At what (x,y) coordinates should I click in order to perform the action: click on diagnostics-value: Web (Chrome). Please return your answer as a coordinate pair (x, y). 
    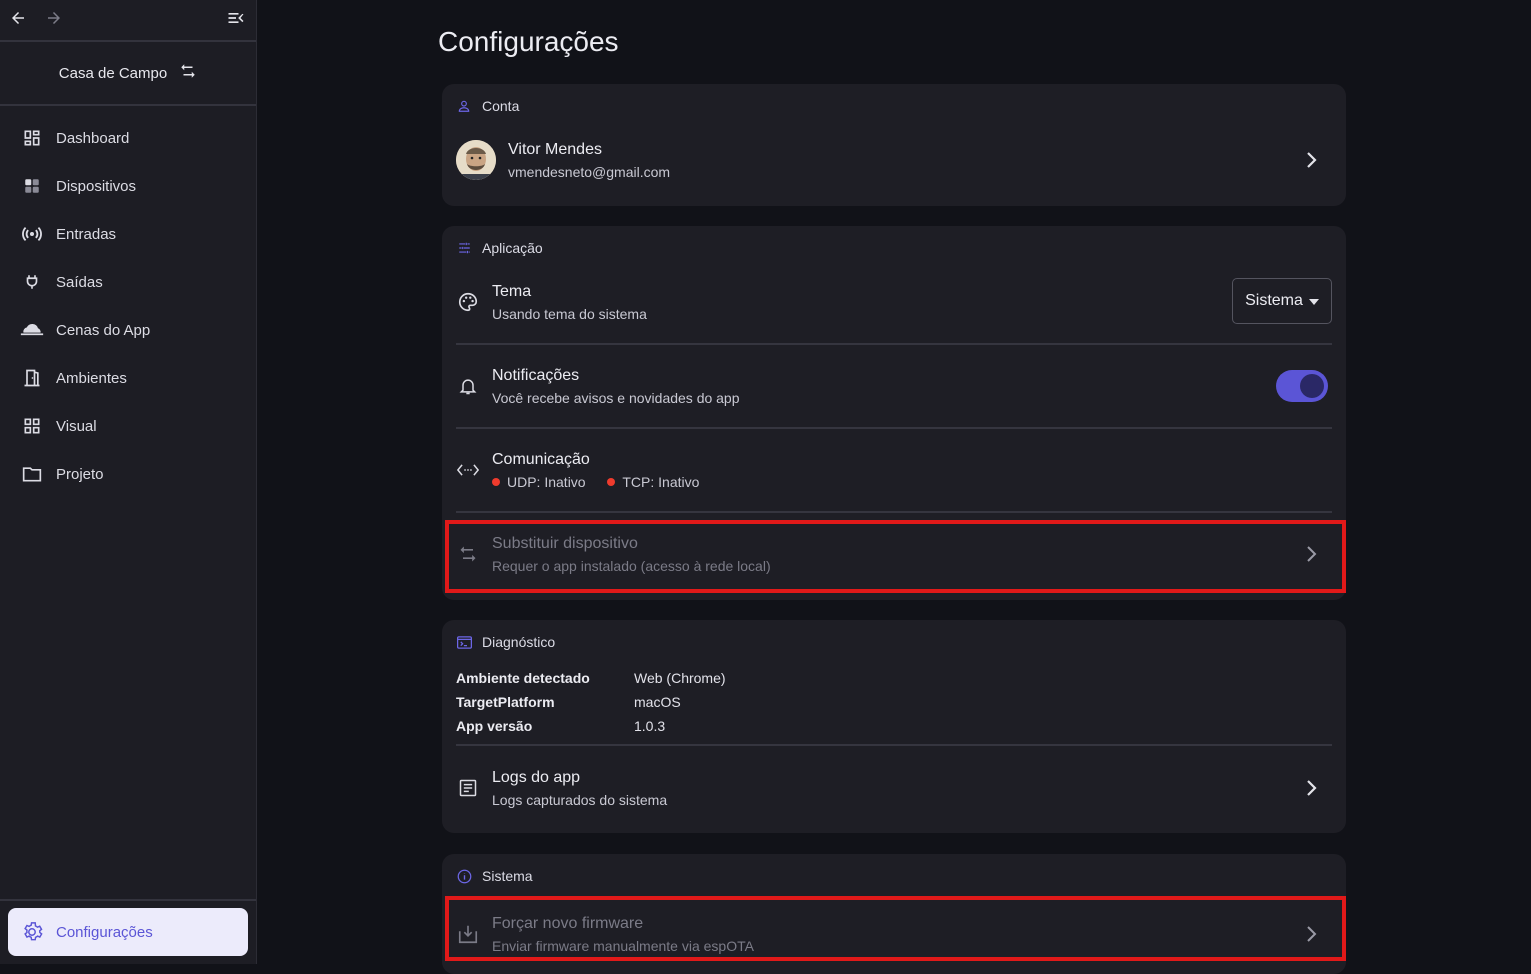
    Looking at the image, I should click on (680, 678).